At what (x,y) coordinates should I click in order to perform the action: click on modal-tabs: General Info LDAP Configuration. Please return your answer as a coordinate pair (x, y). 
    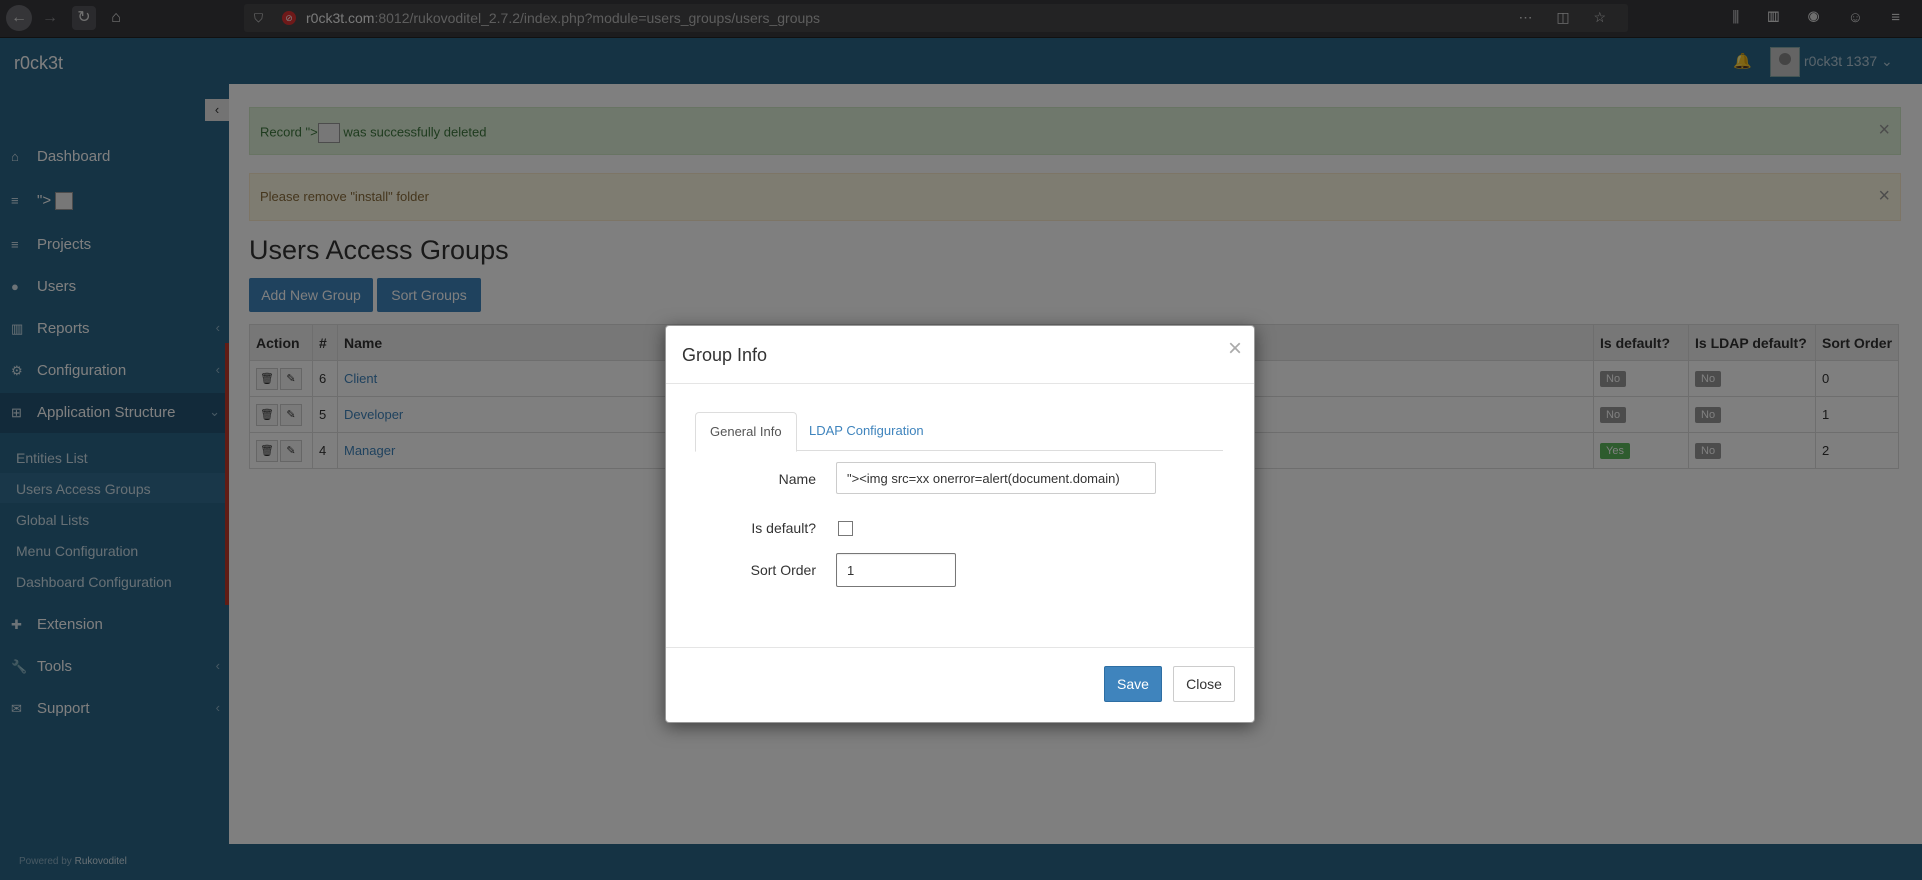
    Looking at the image, I should click on (959, 432).